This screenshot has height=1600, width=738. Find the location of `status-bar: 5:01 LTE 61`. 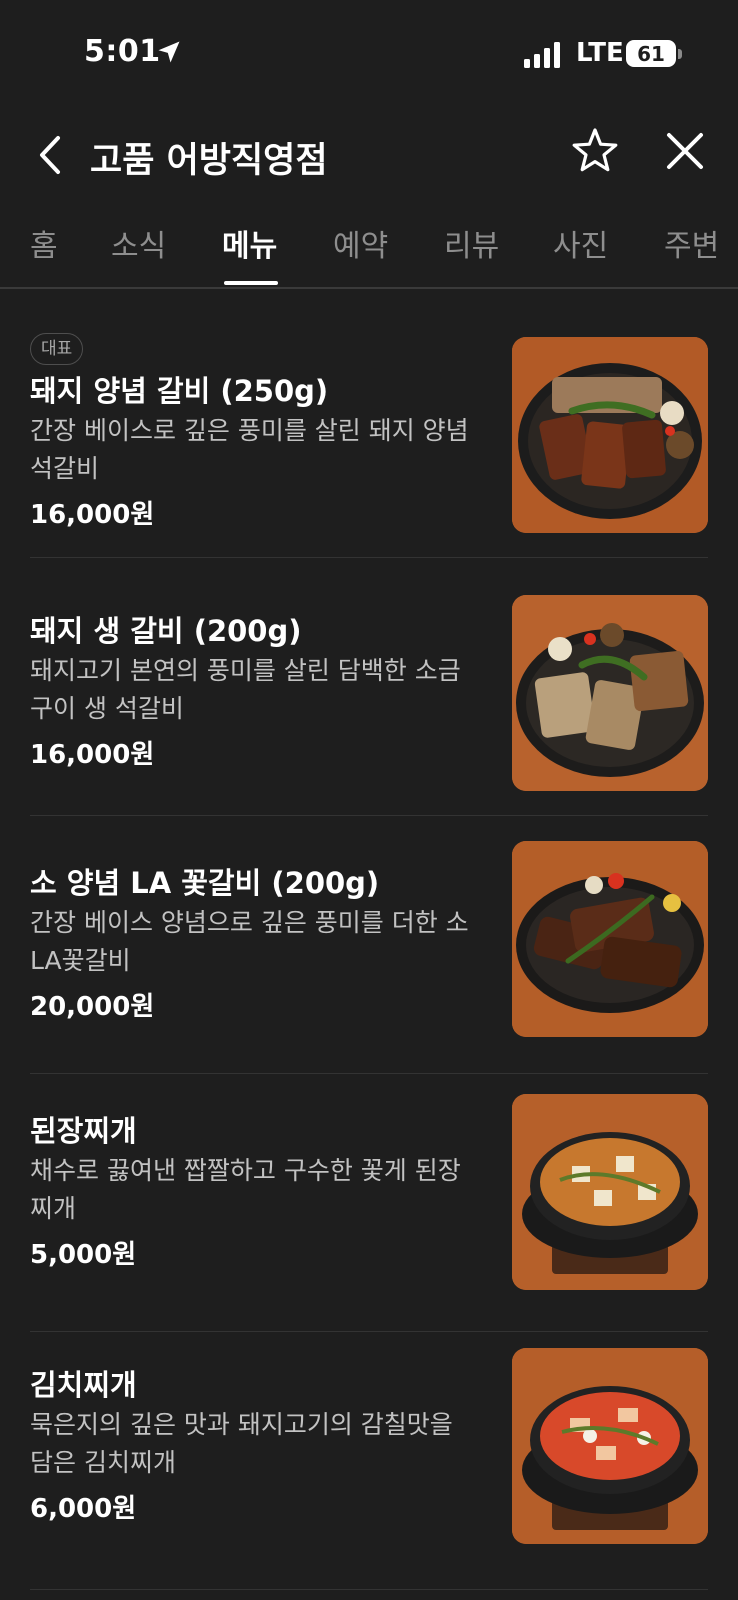

status-bar: 5:01 LTE 61 is located at coordinates (369, 55).